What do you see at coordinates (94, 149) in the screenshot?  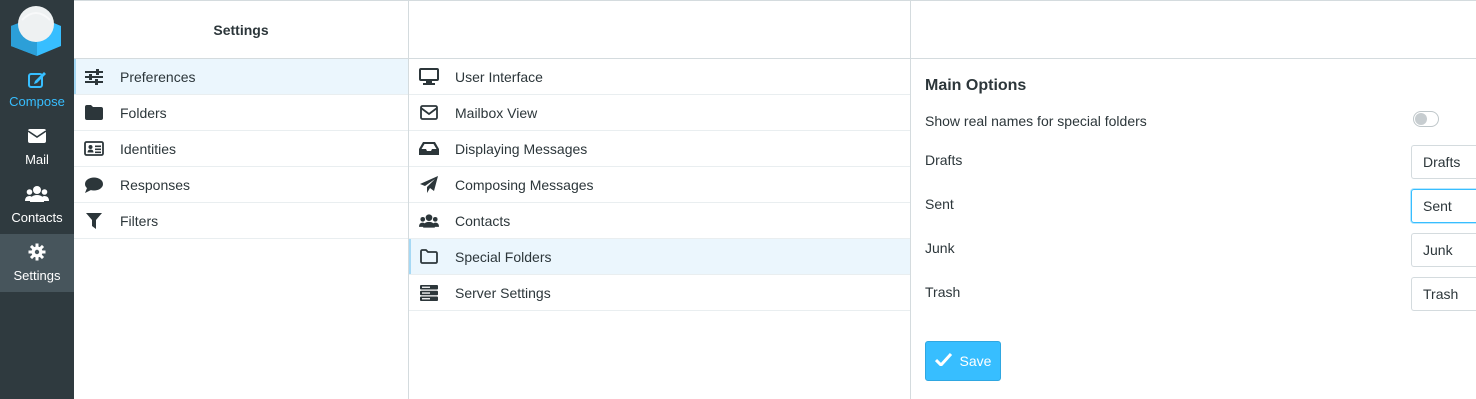 I see `id-card-icon` at bounding box center [94, 149].